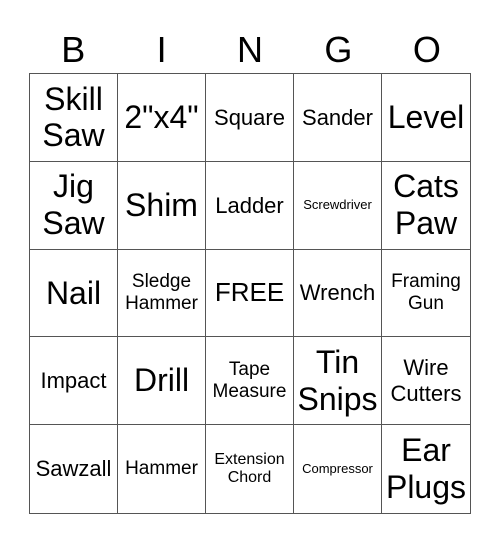  Describe the element at coordinates (162, 118) in the screenshot. I see `bingo-cell: 2"x4"` at that location.